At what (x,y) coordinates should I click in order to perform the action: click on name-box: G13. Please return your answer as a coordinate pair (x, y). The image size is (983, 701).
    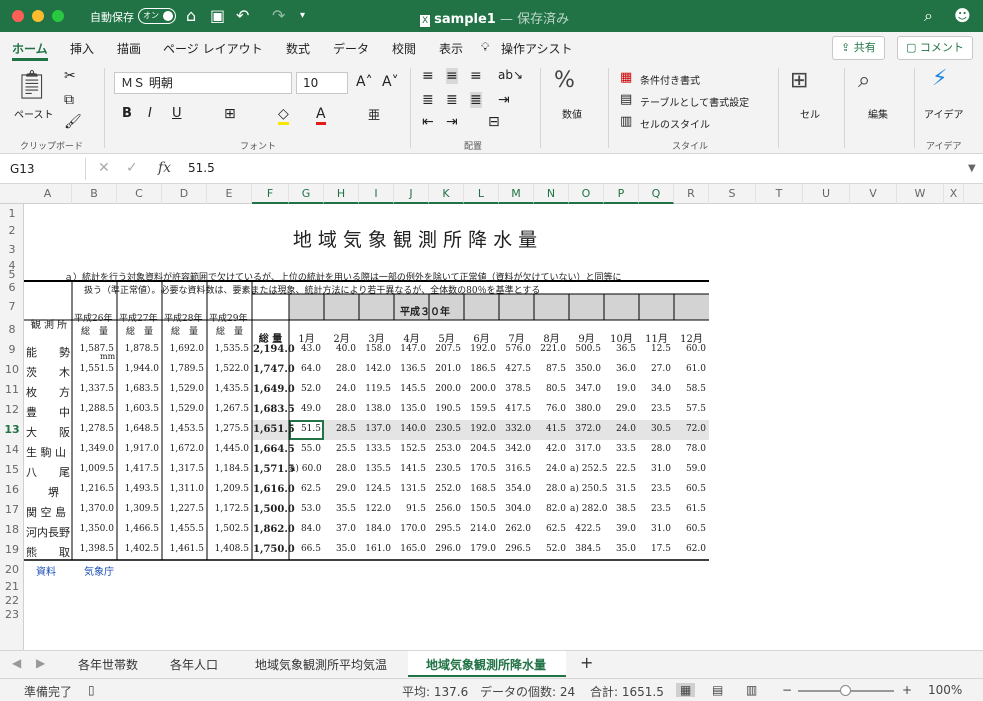
    Looking at the image, I should click on (45, 169).